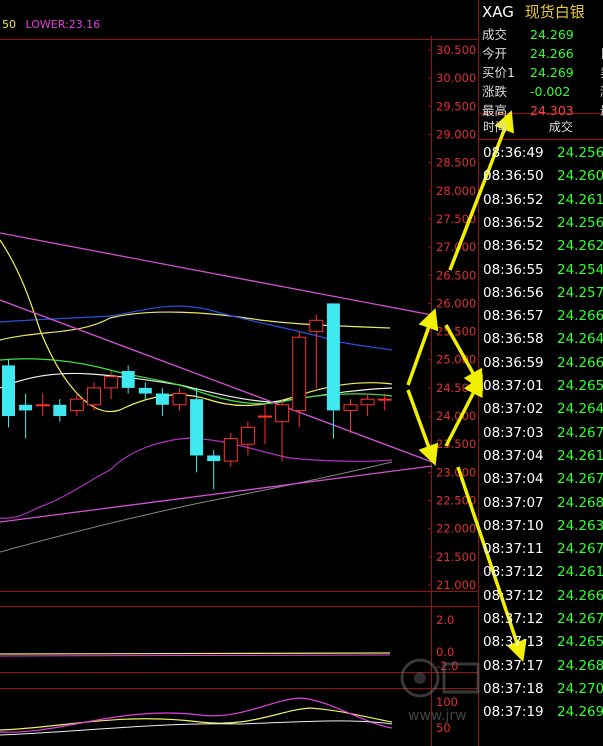  What do you see at coordinates (580, 712) in the screenshot?
I see `tick-price: 24.269` at bounding box center [580, 712].